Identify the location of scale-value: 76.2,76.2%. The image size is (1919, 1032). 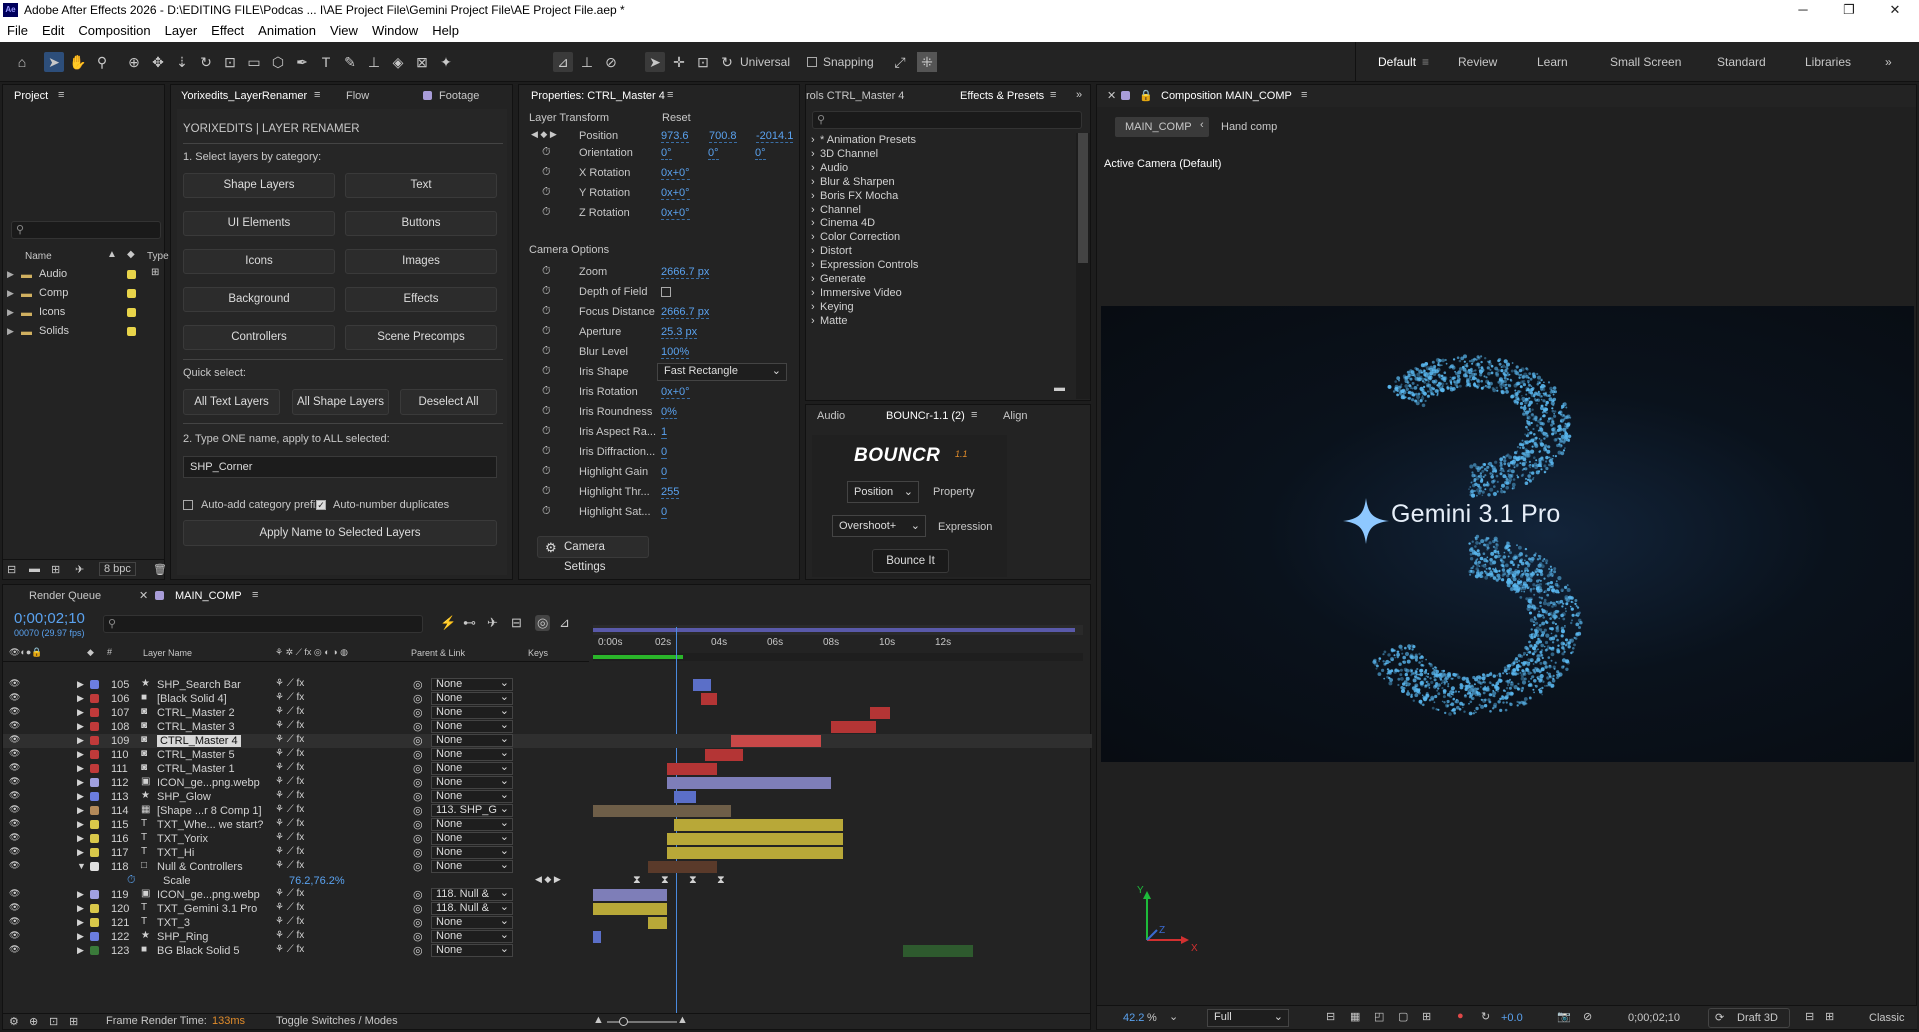
(317, 881).